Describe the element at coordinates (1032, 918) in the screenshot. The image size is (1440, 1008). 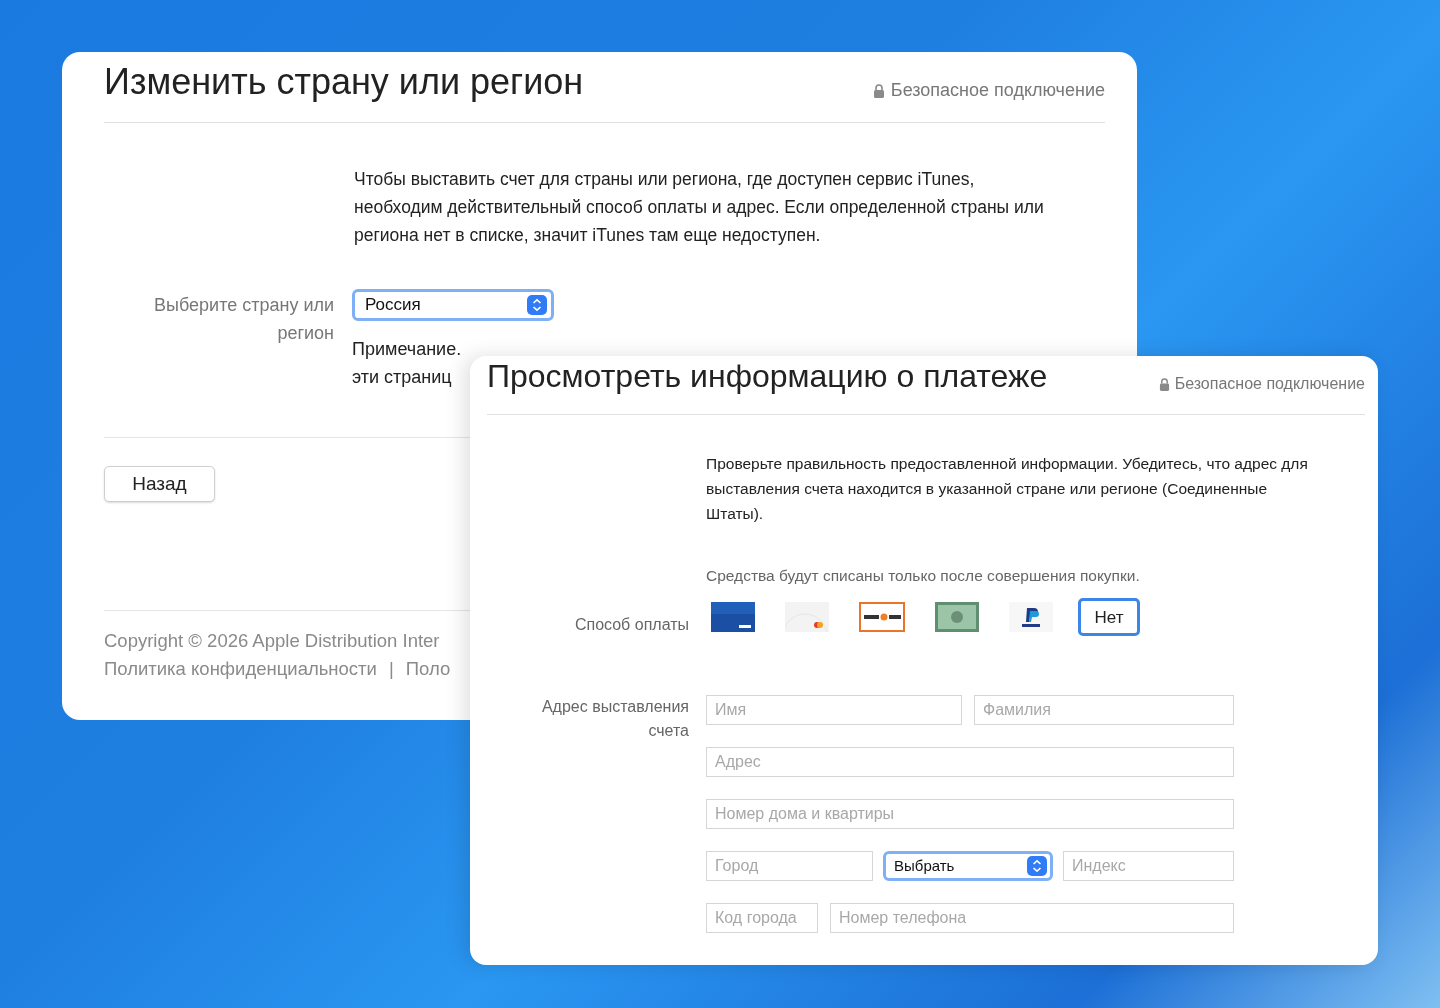
I see `text-field: Номер телефона` at that location.